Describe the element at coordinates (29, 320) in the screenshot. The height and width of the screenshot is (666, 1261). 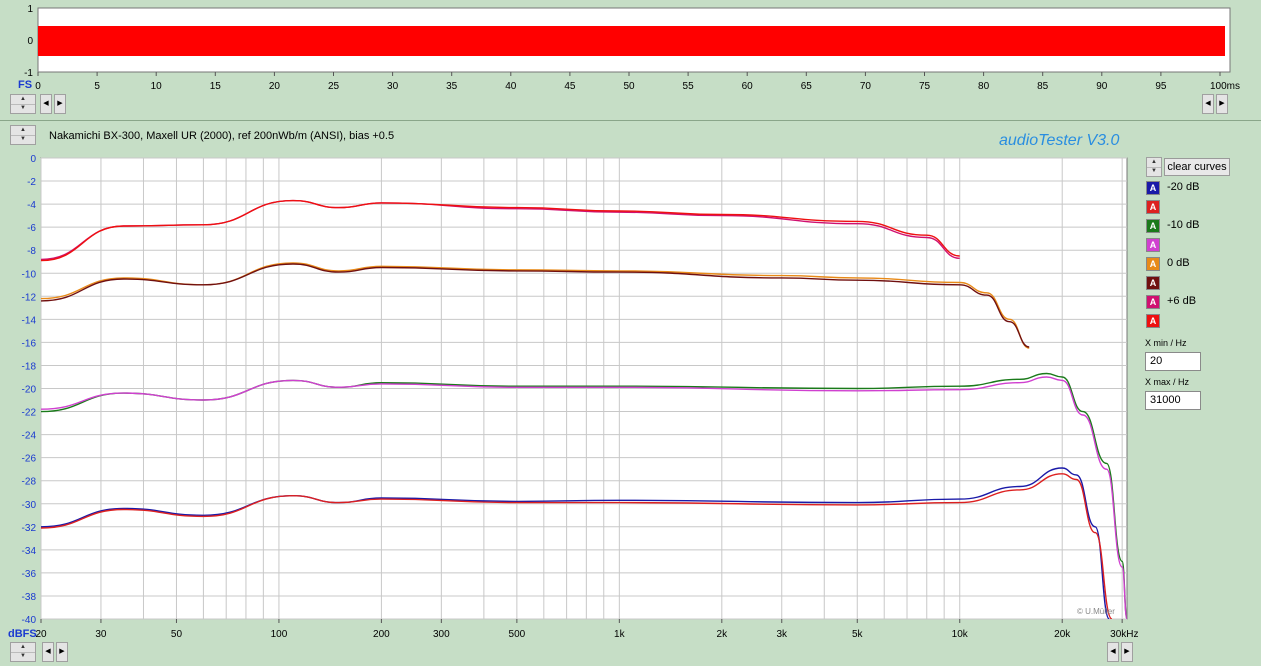
I see `y-tick-label: -14` at that location.